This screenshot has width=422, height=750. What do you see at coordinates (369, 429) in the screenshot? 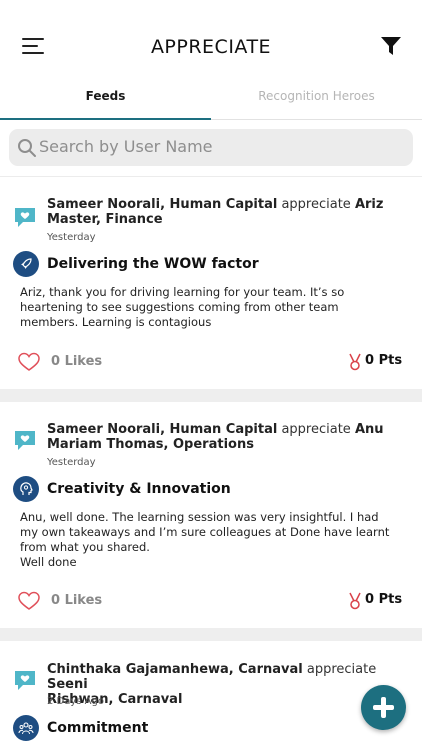
I see `recipient-name-part: Anu` at bounding box center [369, 429].